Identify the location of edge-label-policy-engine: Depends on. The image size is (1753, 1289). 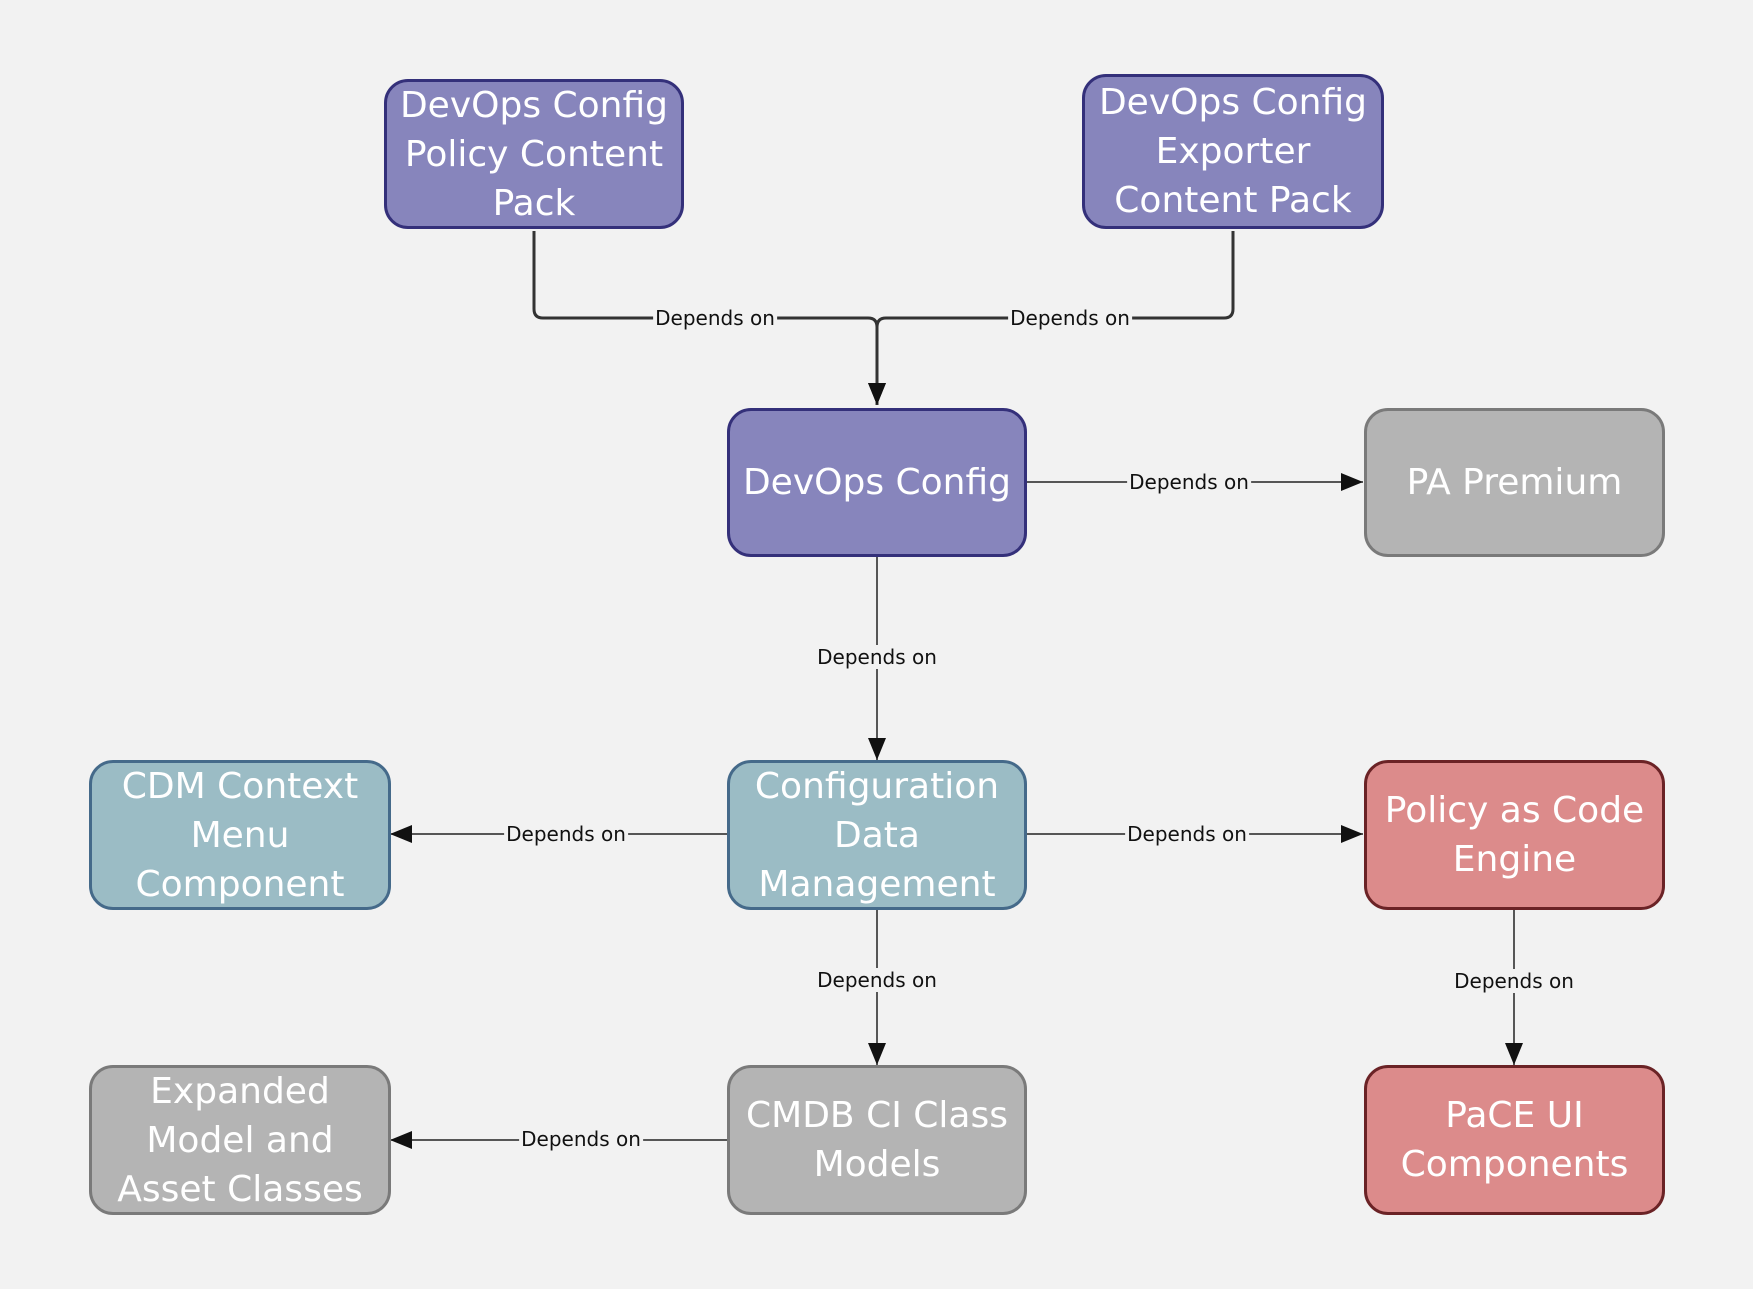
(1187, 834).